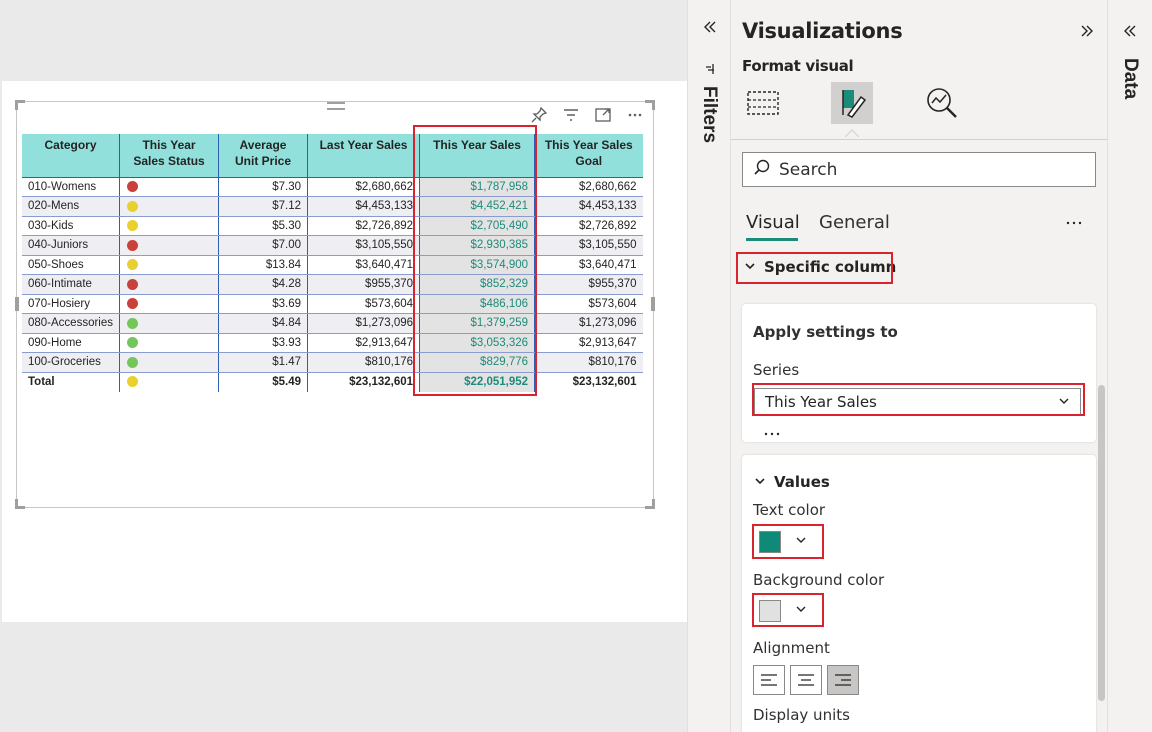 This screenshot has height=732, width=1152. Describe the element at coordinates (760, 482) in the screenshot. I see `chevron-down-icon` at that location.